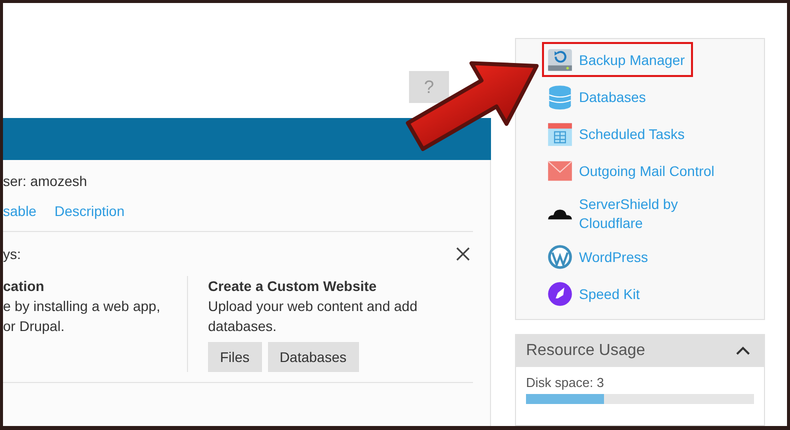  Describe the element at coordinates (235, 357) in the screenshot. I see `option-button: Files` at that location.